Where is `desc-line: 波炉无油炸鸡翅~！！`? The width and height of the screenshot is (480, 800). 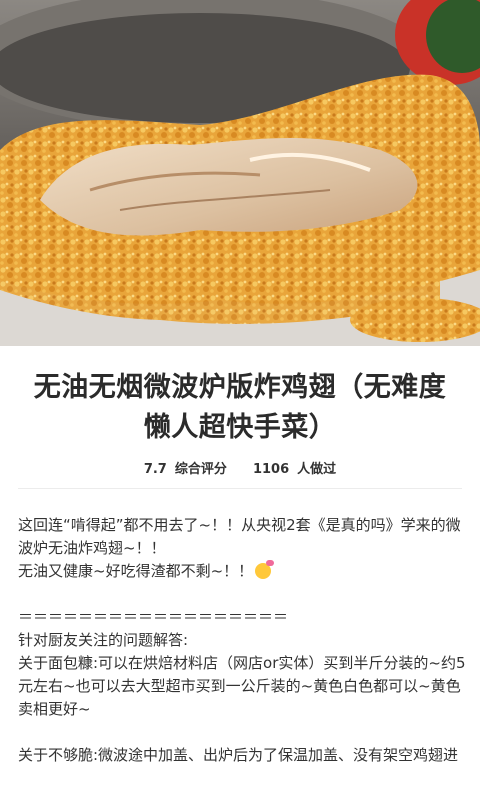 desc-line: 波炉无油炸鸡翅~！！ is located at coordinates (92, 548).